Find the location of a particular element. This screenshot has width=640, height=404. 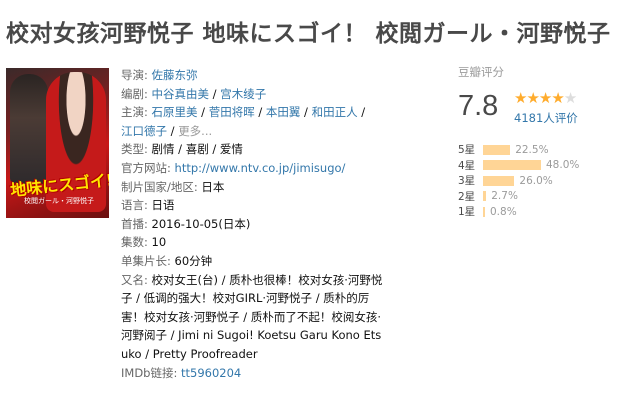

rating-bar-percent: 48.0% is located at coordinates (563, 165).